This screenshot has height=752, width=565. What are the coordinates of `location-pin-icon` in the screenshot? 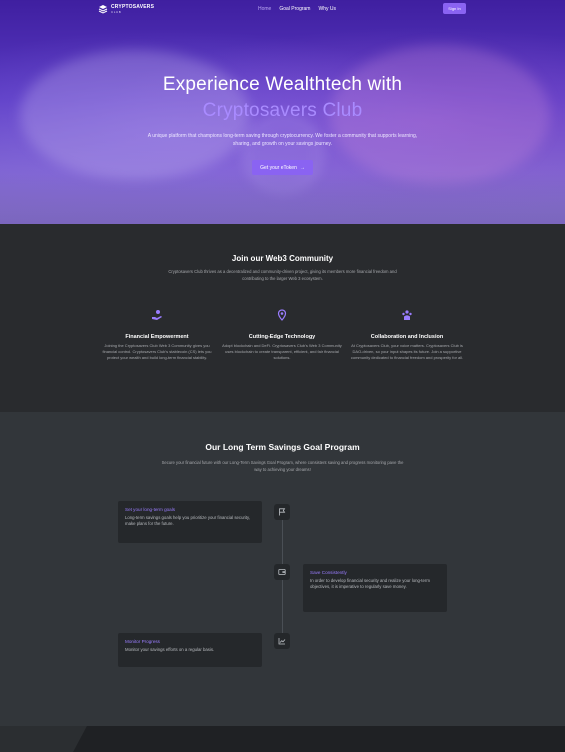 It's located at (282, 315).